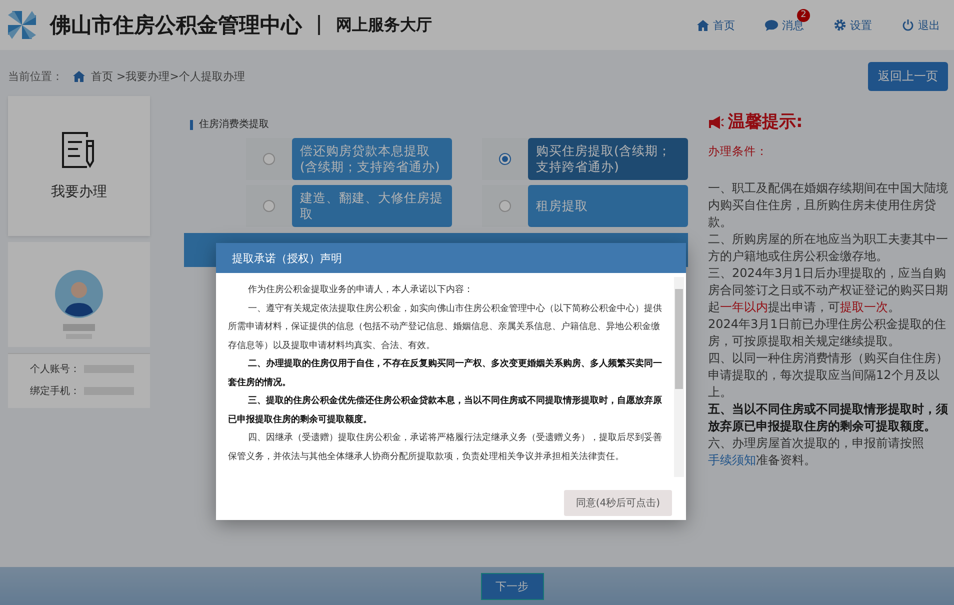 Image resolution: width=954 pixels, height=605 pixels. What do you see at coordinates (840, 25) in the screenshot?
I see `settings-icon` at bounding box center [840, 25].